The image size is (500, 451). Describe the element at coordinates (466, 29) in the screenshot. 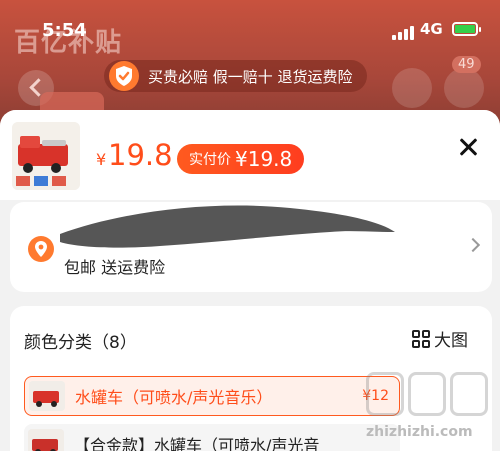

I see `battery-icon` at that location.